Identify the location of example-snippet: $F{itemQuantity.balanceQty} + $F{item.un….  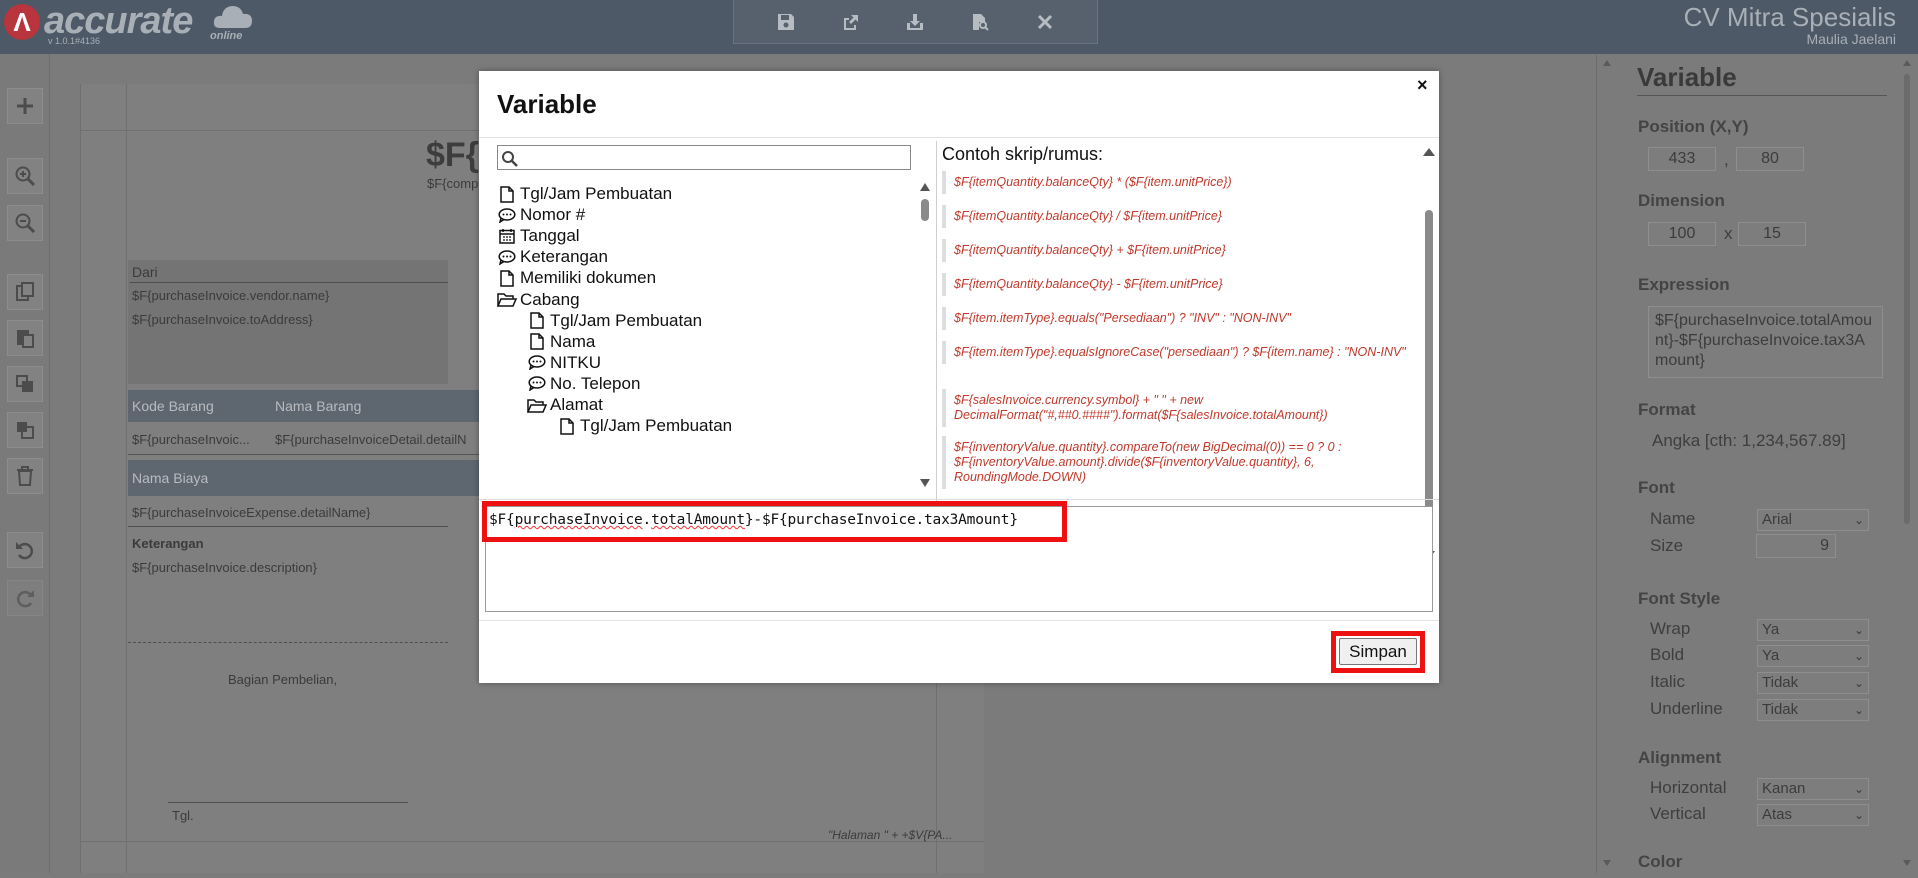
(1175, 250).